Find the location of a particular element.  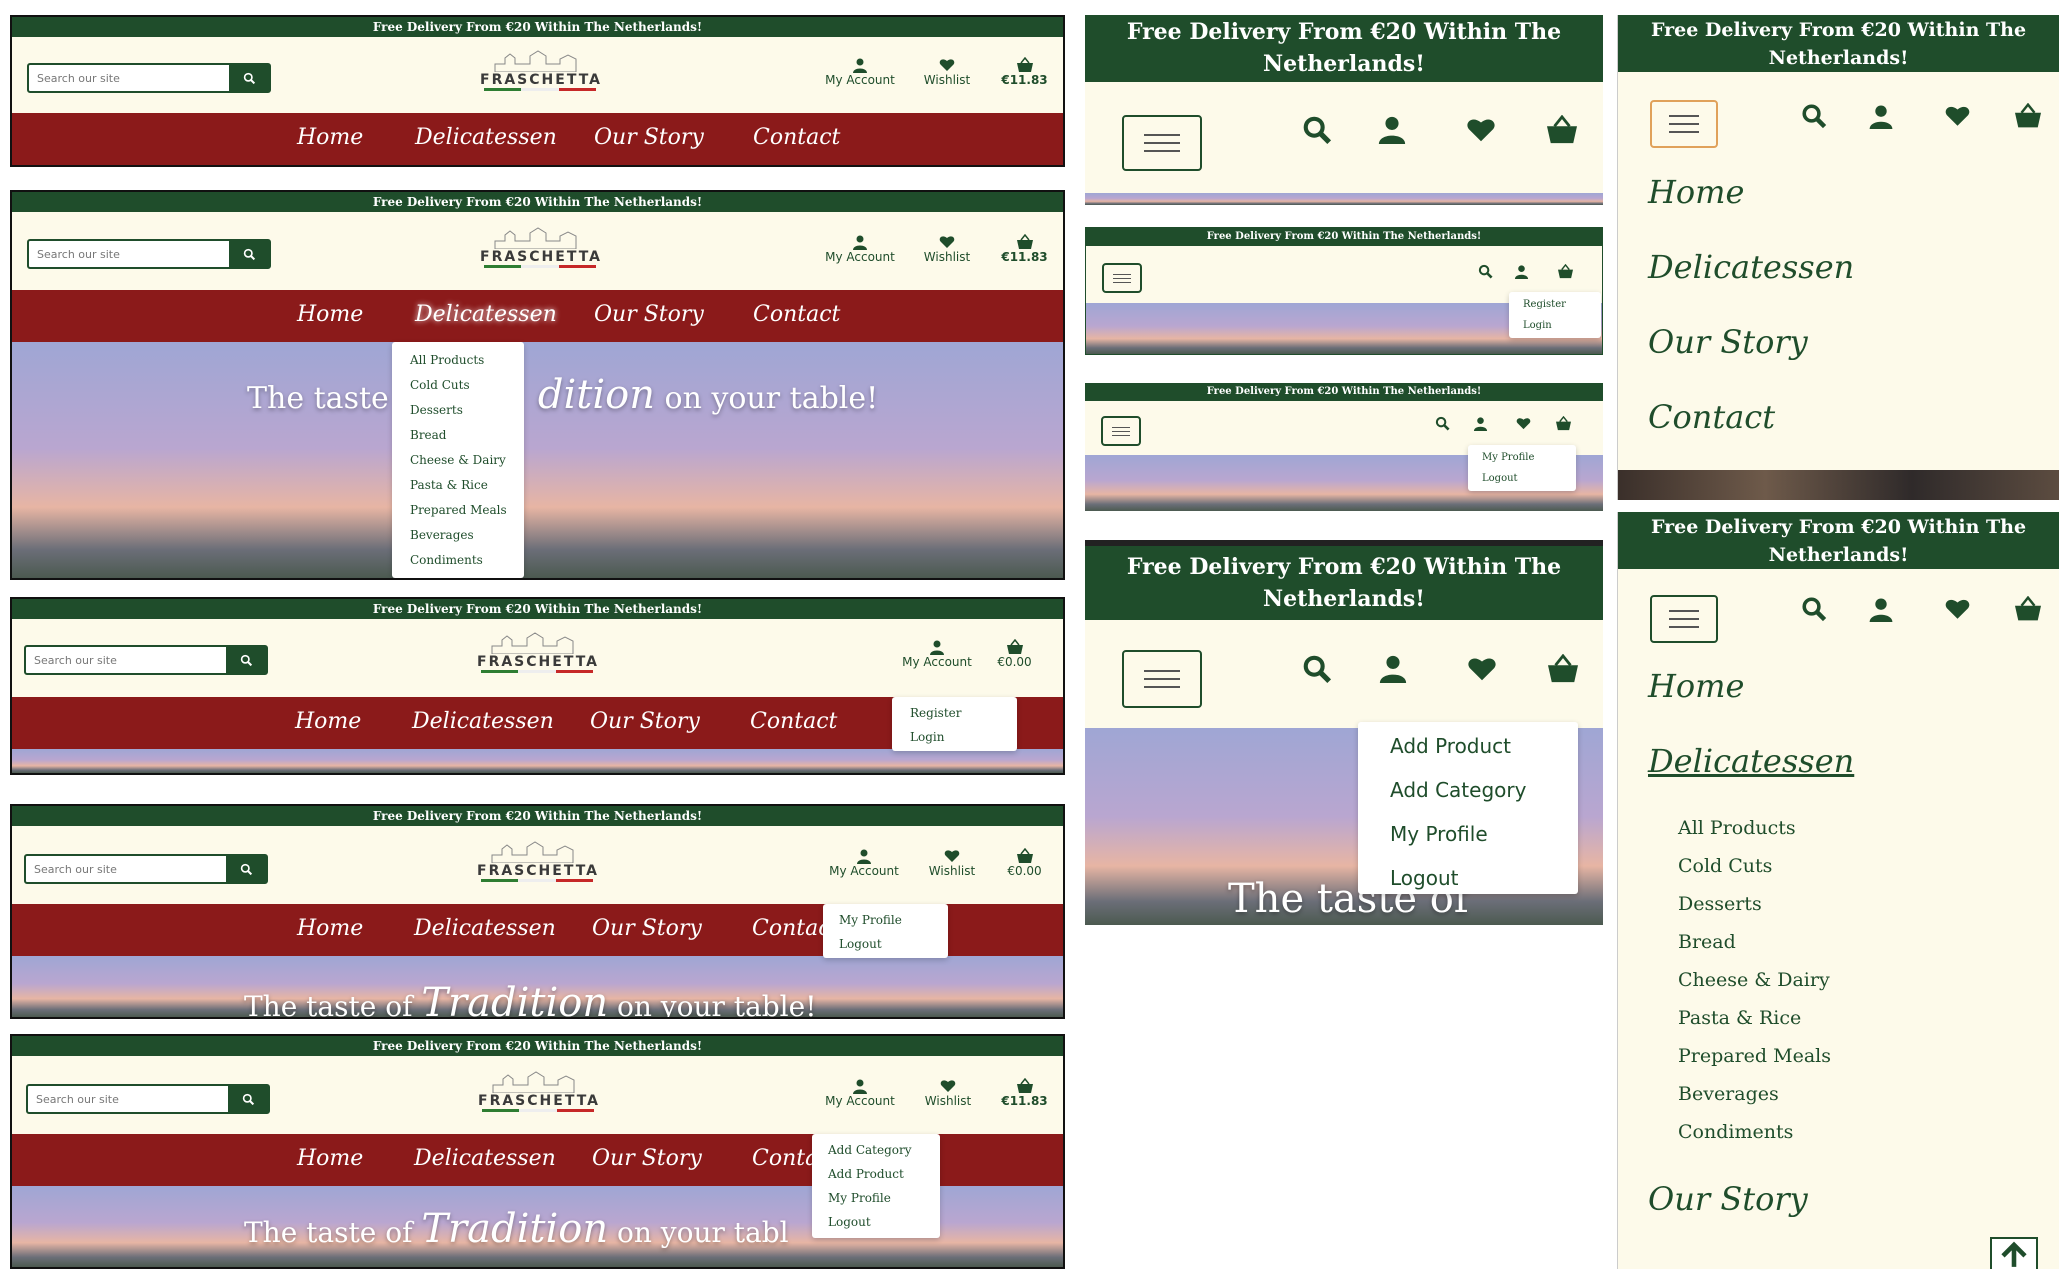

msub-item: Desserts is located at coordinates (1720, 904).